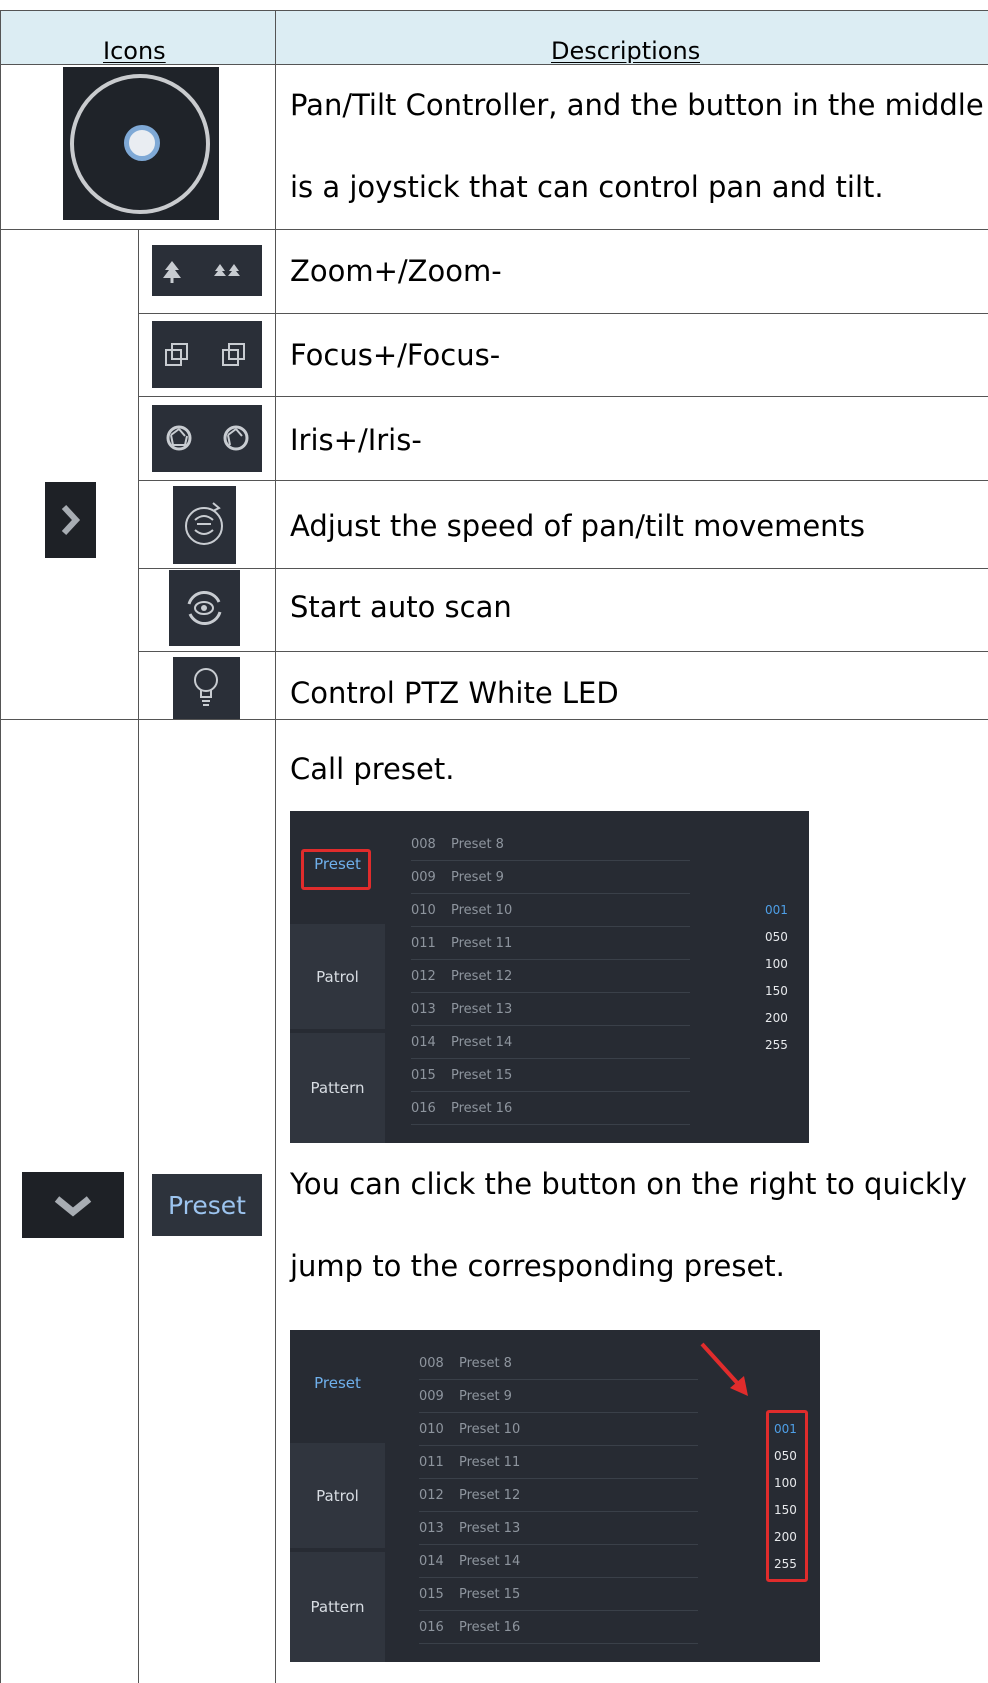  I want to click on zoom-desc: Zoom+/Zoom-, so click(396, 271).